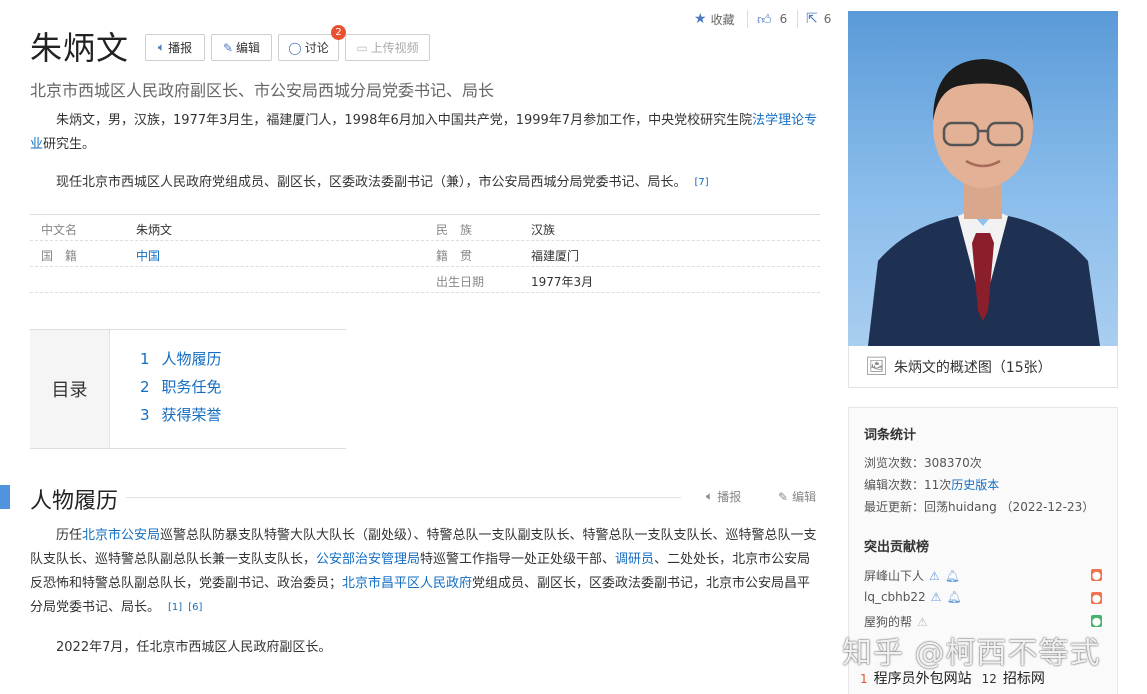 The height and width of the screenshot is (694, 1147). Describe the element at coordinates (191, 387) in the screenshot. I see `toc-item-label: 职务任免` at that location.